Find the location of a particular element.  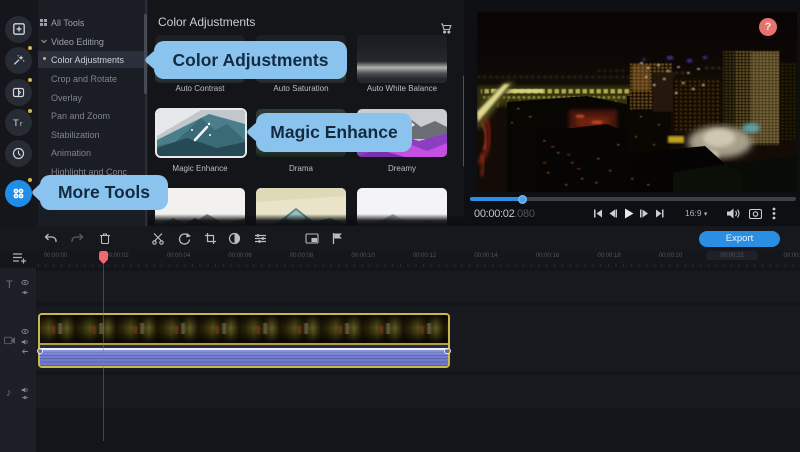

svg-text: r is located at coordinates (21, 124).